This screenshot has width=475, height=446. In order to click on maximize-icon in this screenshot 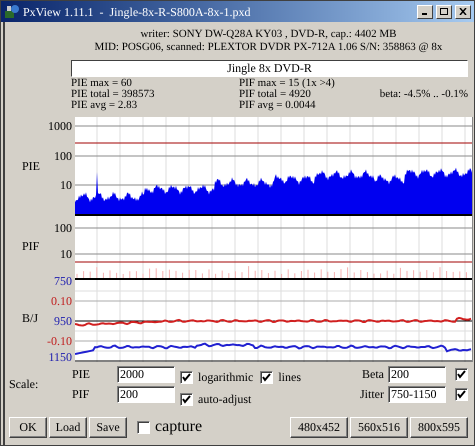, I will do `click(444, 11)`.